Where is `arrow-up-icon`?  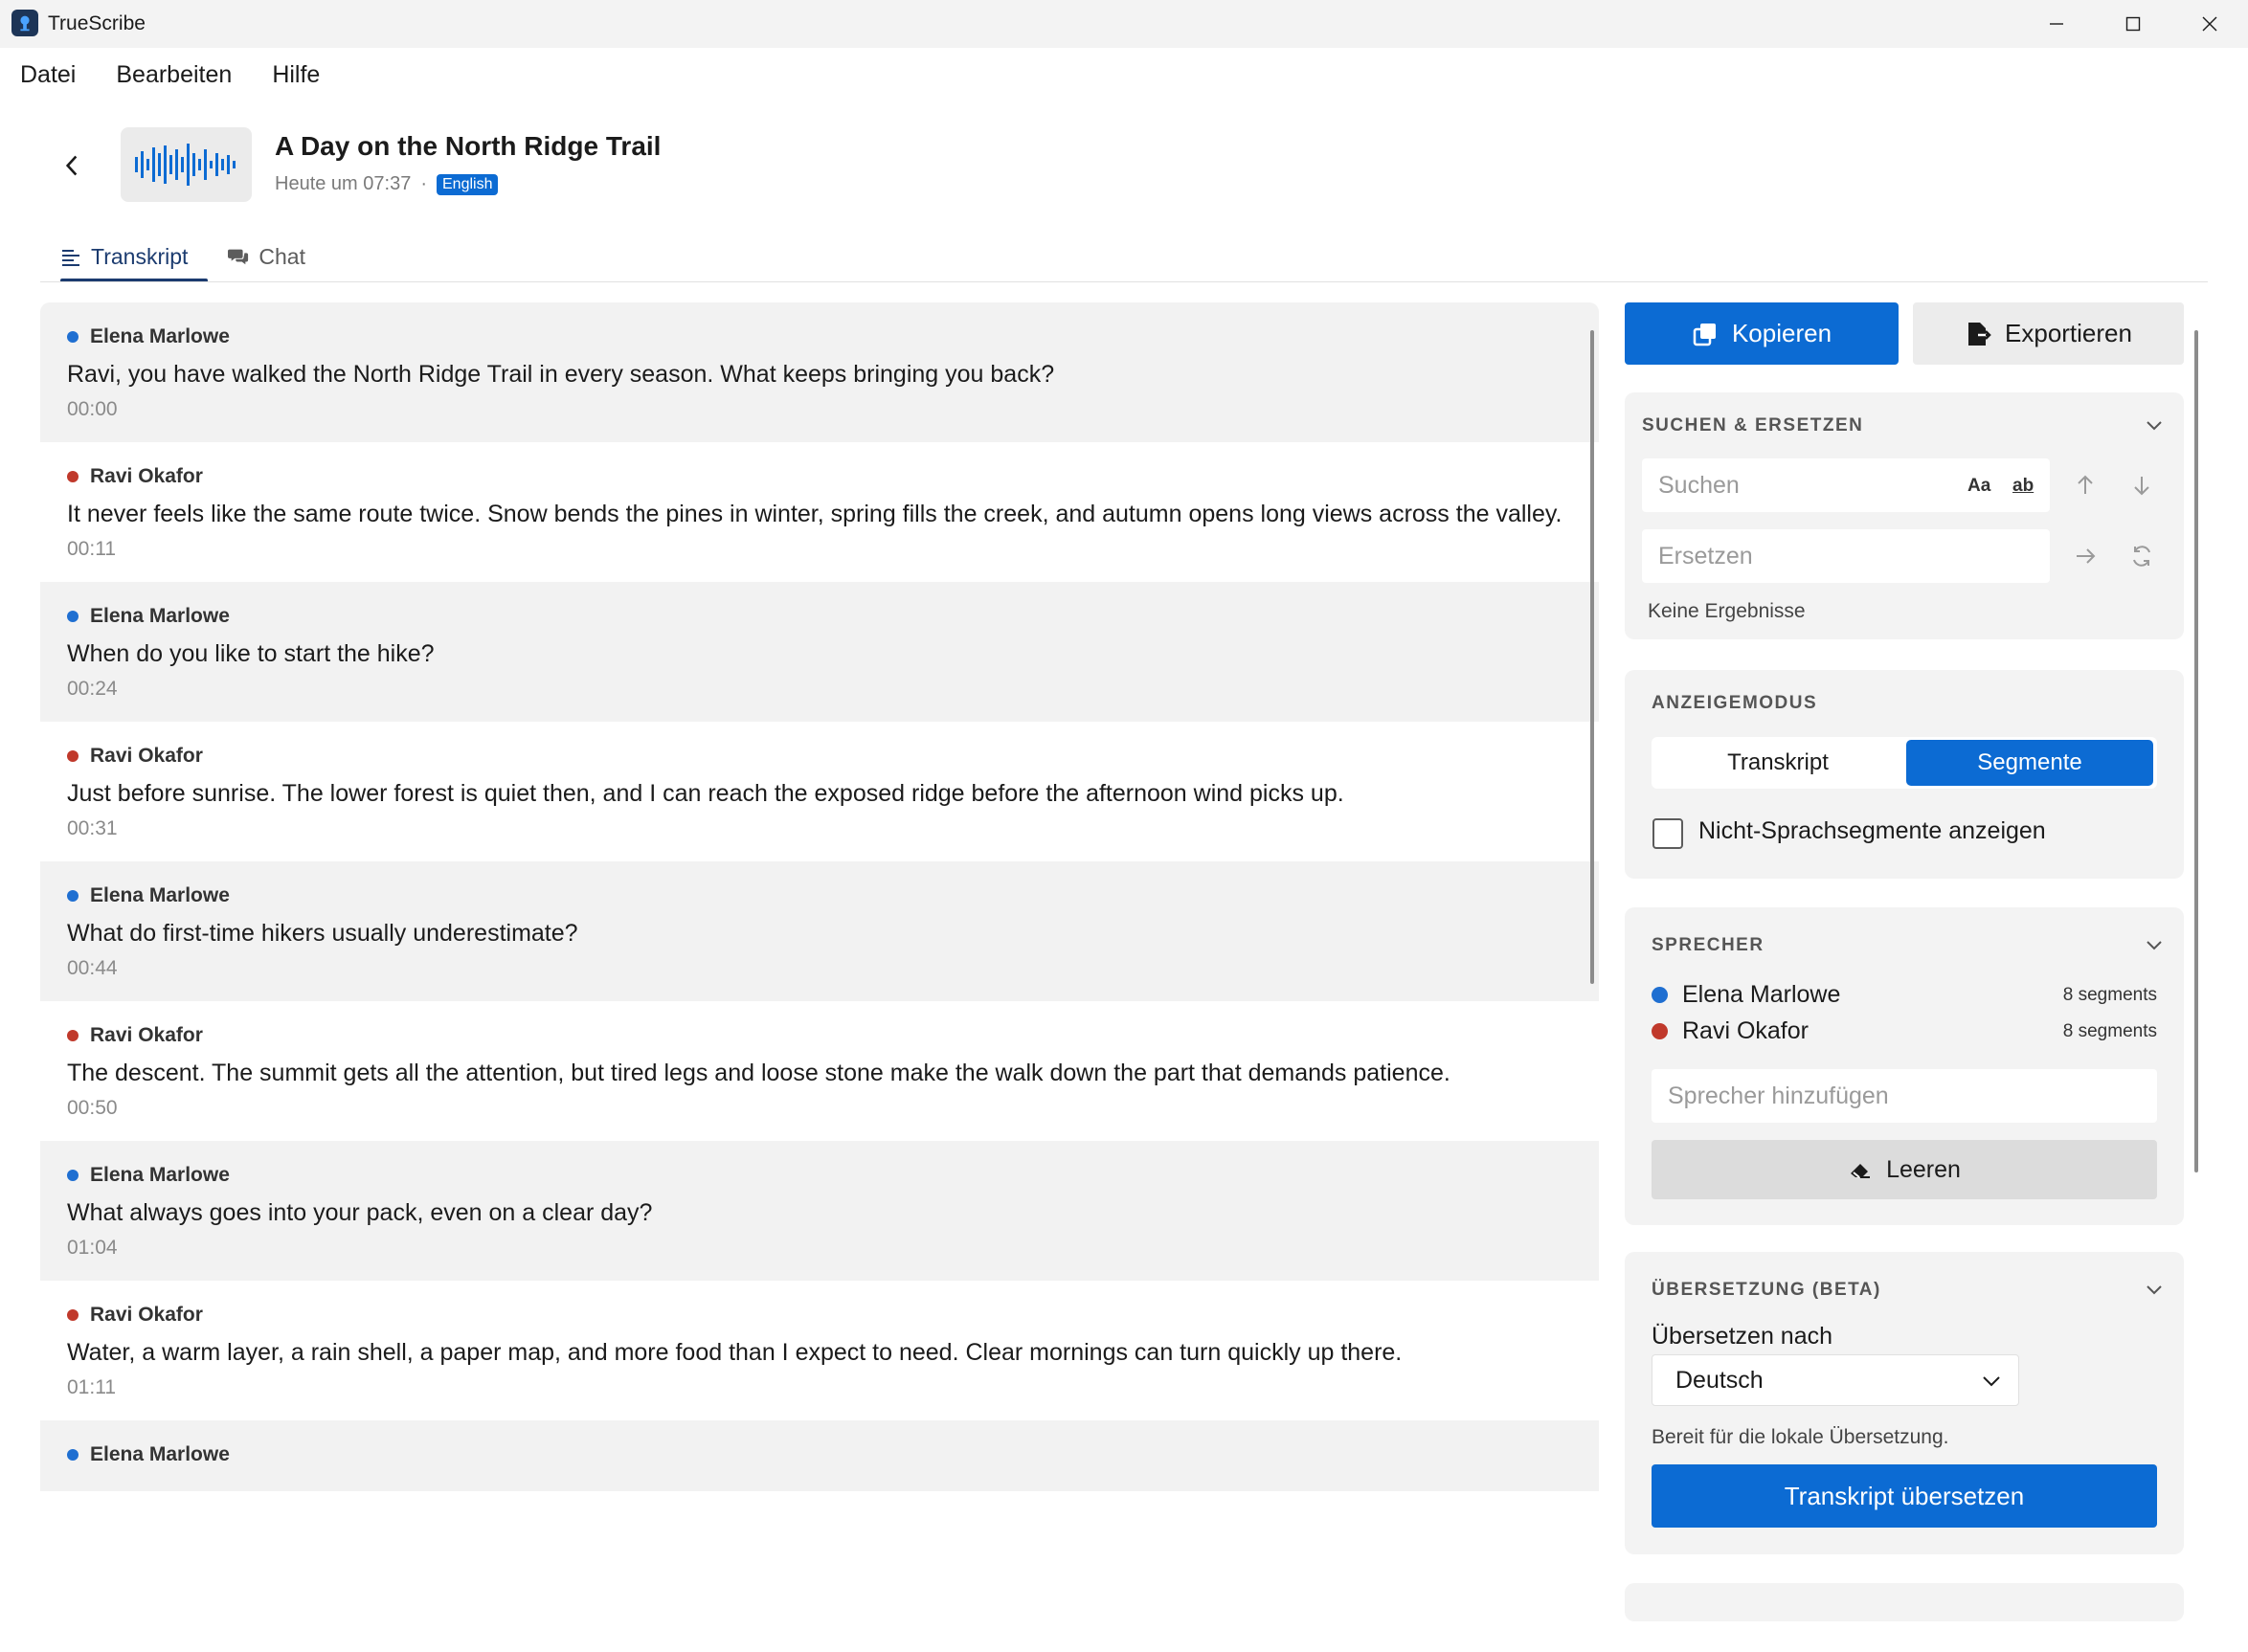
arrow-up-icon is located at coordinates (2085, 485).